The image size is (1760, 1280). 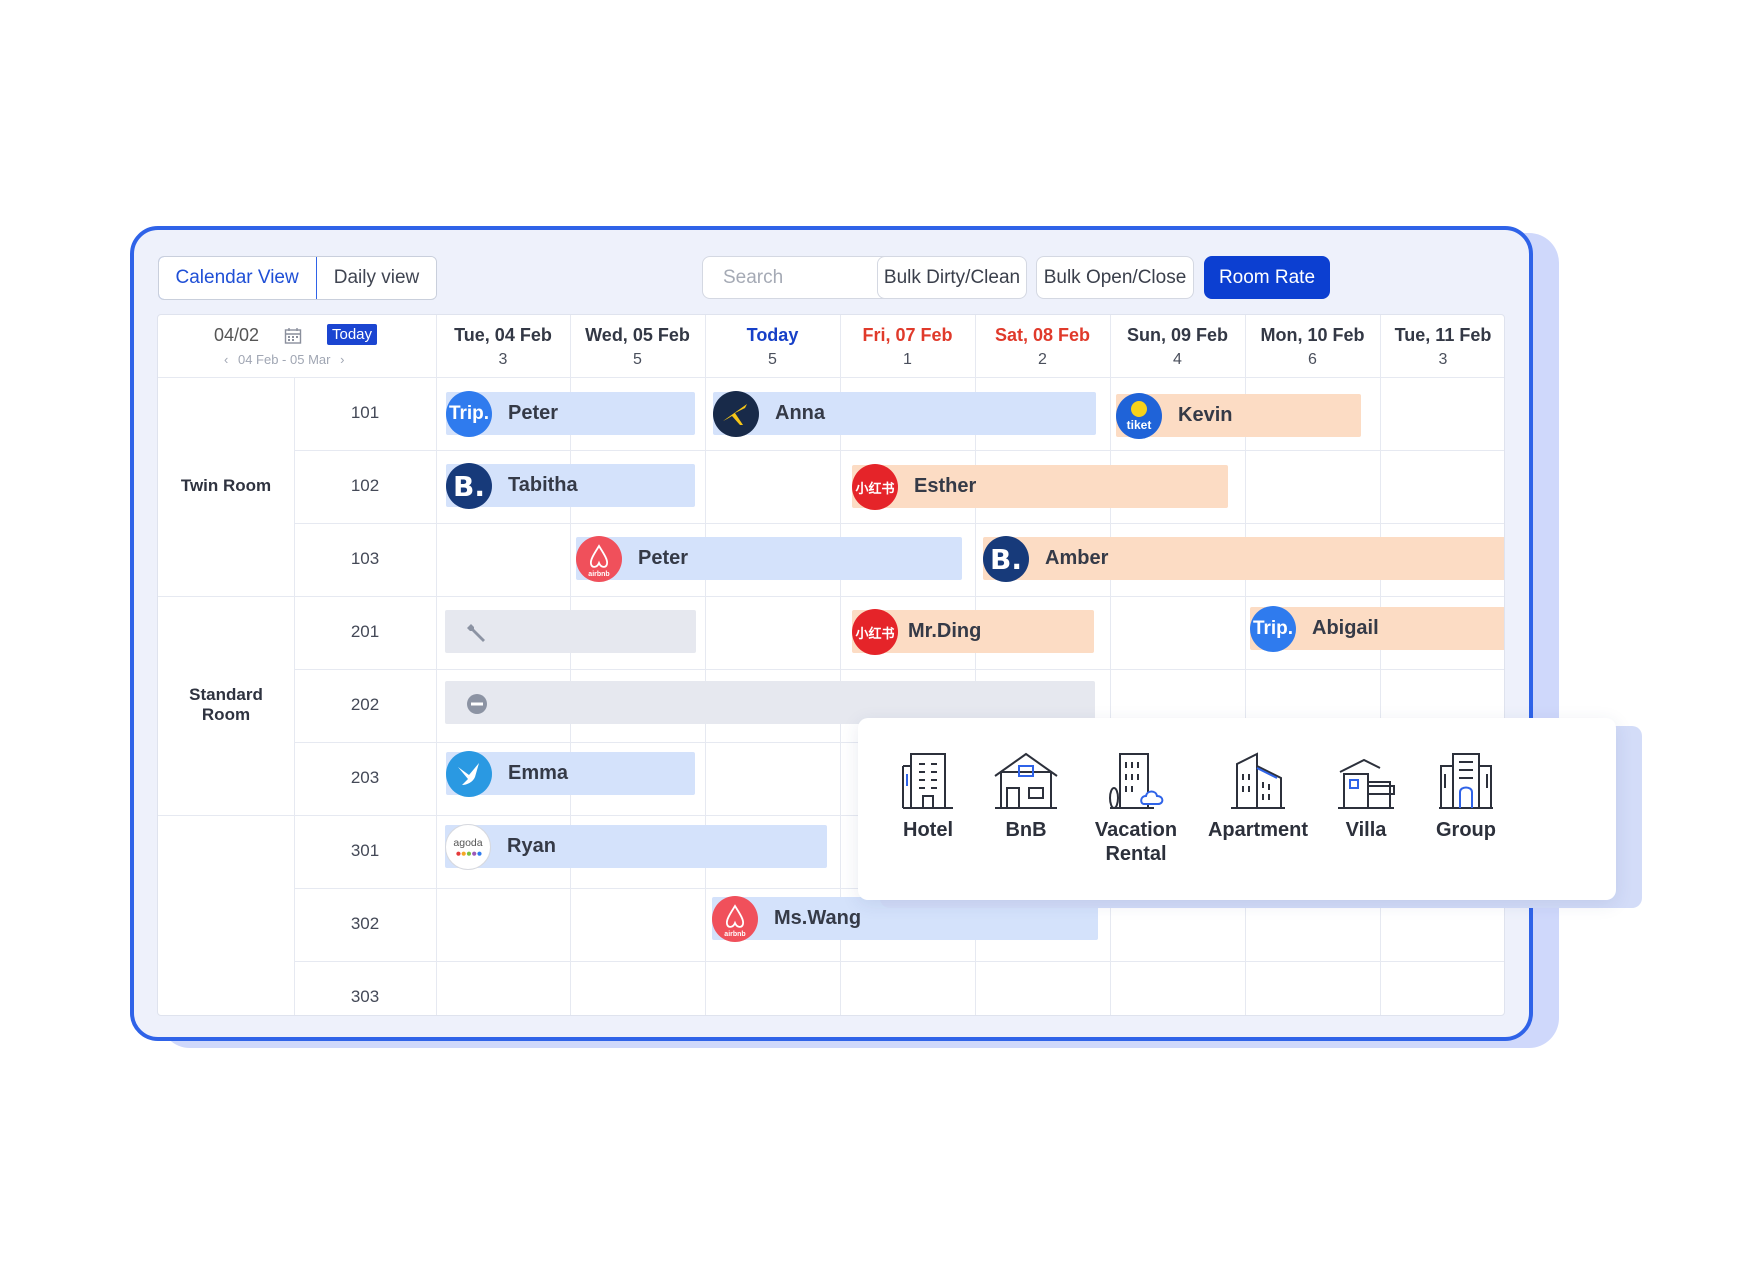 I want to click on villa-icon, so click(x=1366, y=783).